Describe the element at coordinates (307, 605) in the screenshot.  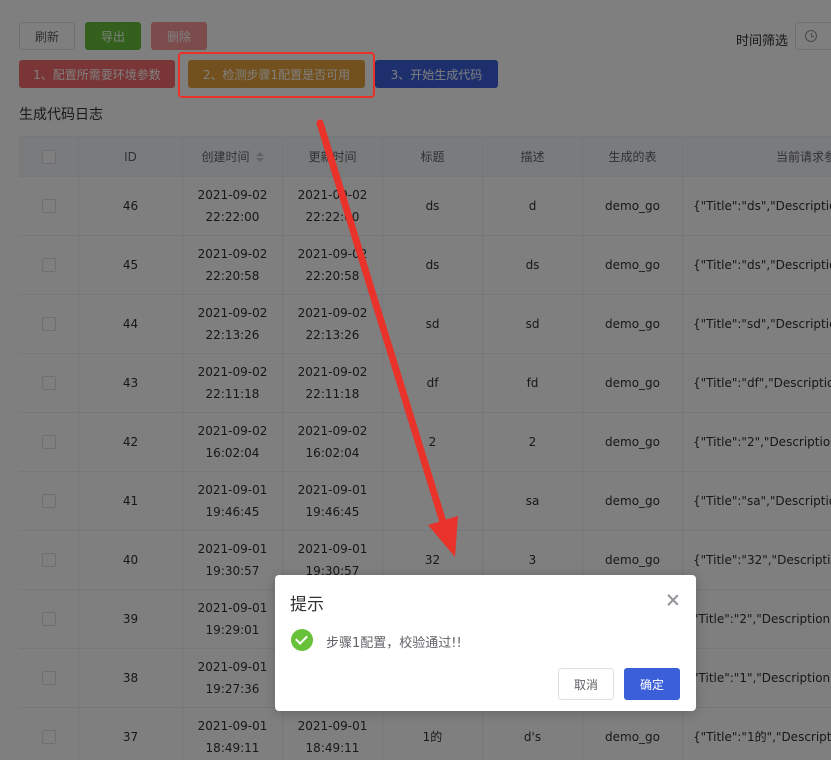
I see `dialog-title: 提示` at that location.